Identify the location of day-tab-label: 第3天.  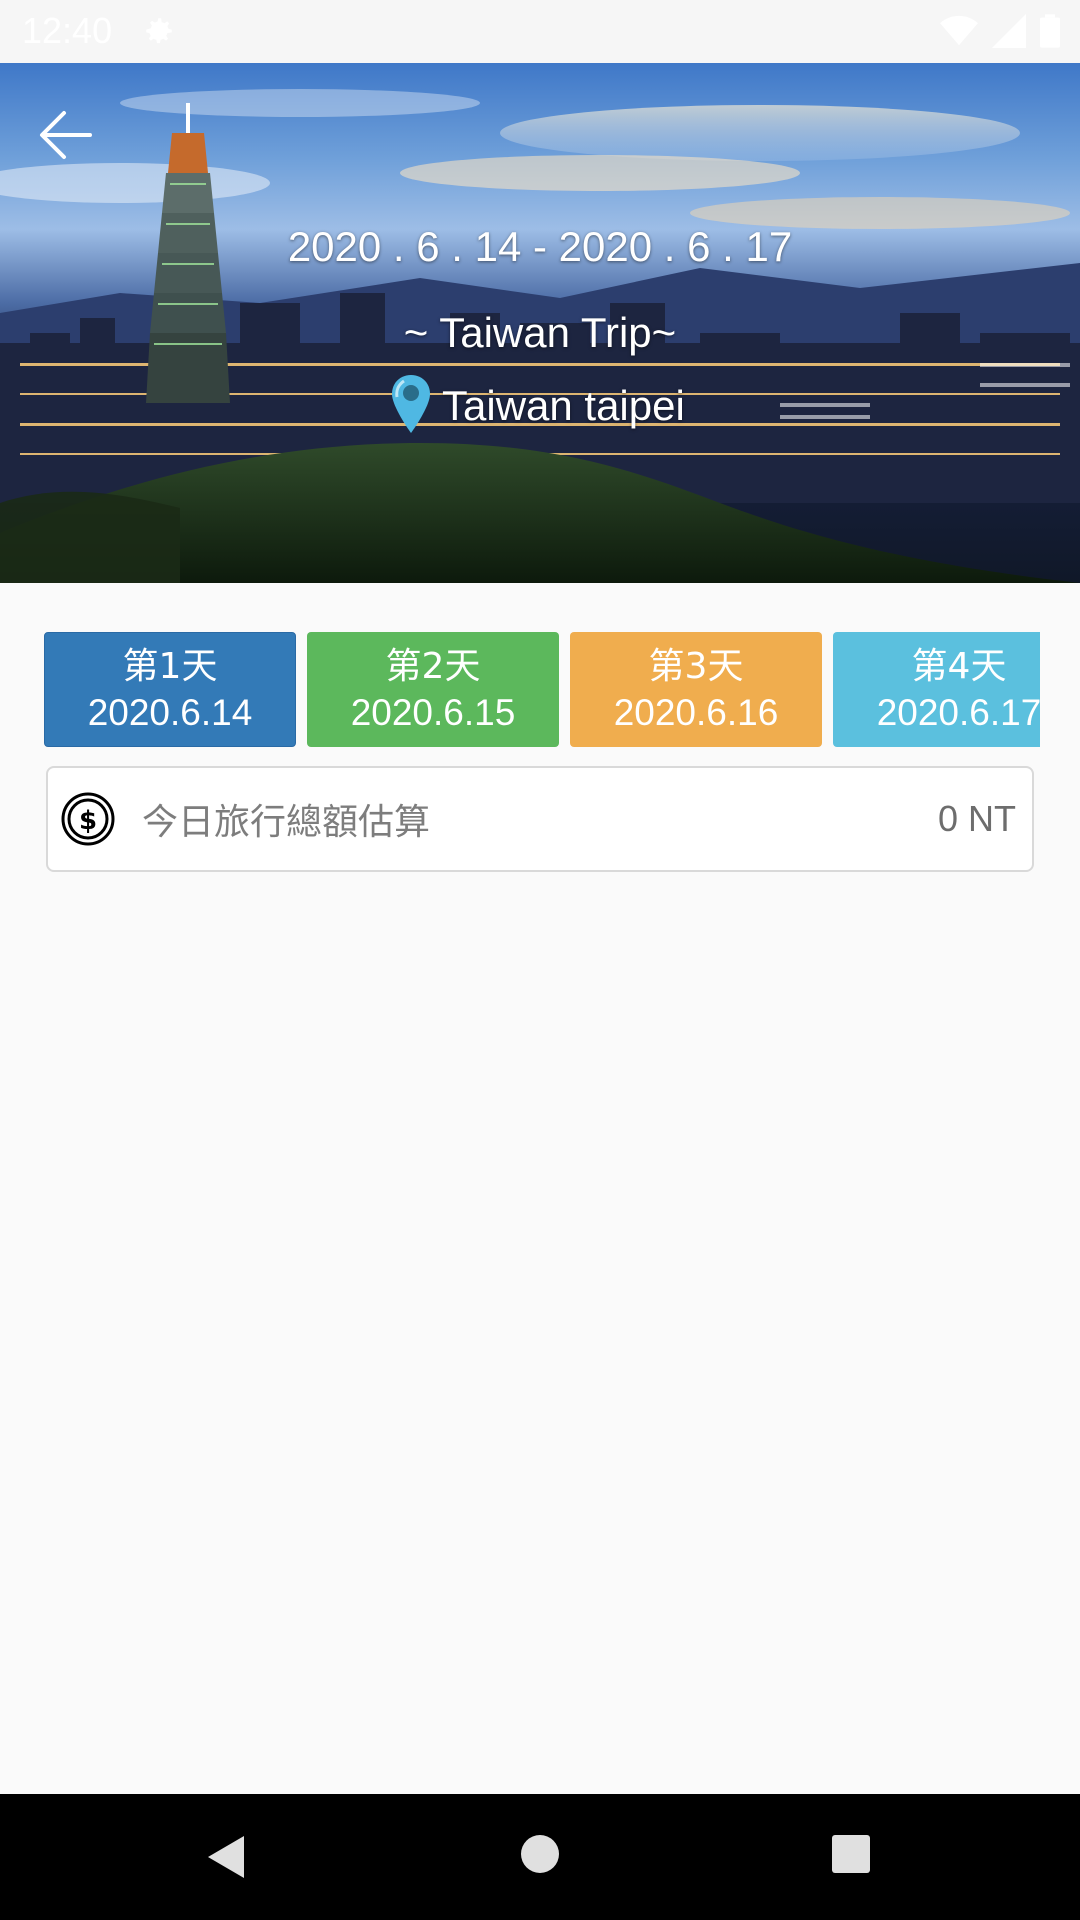
(696, 666).